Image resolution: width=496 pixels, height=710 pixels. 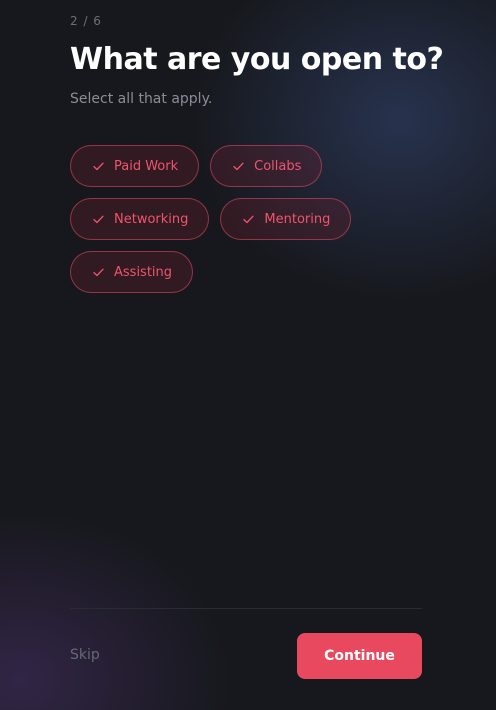 I want to click on skip-link: Skip, so click(x=85, y=655).